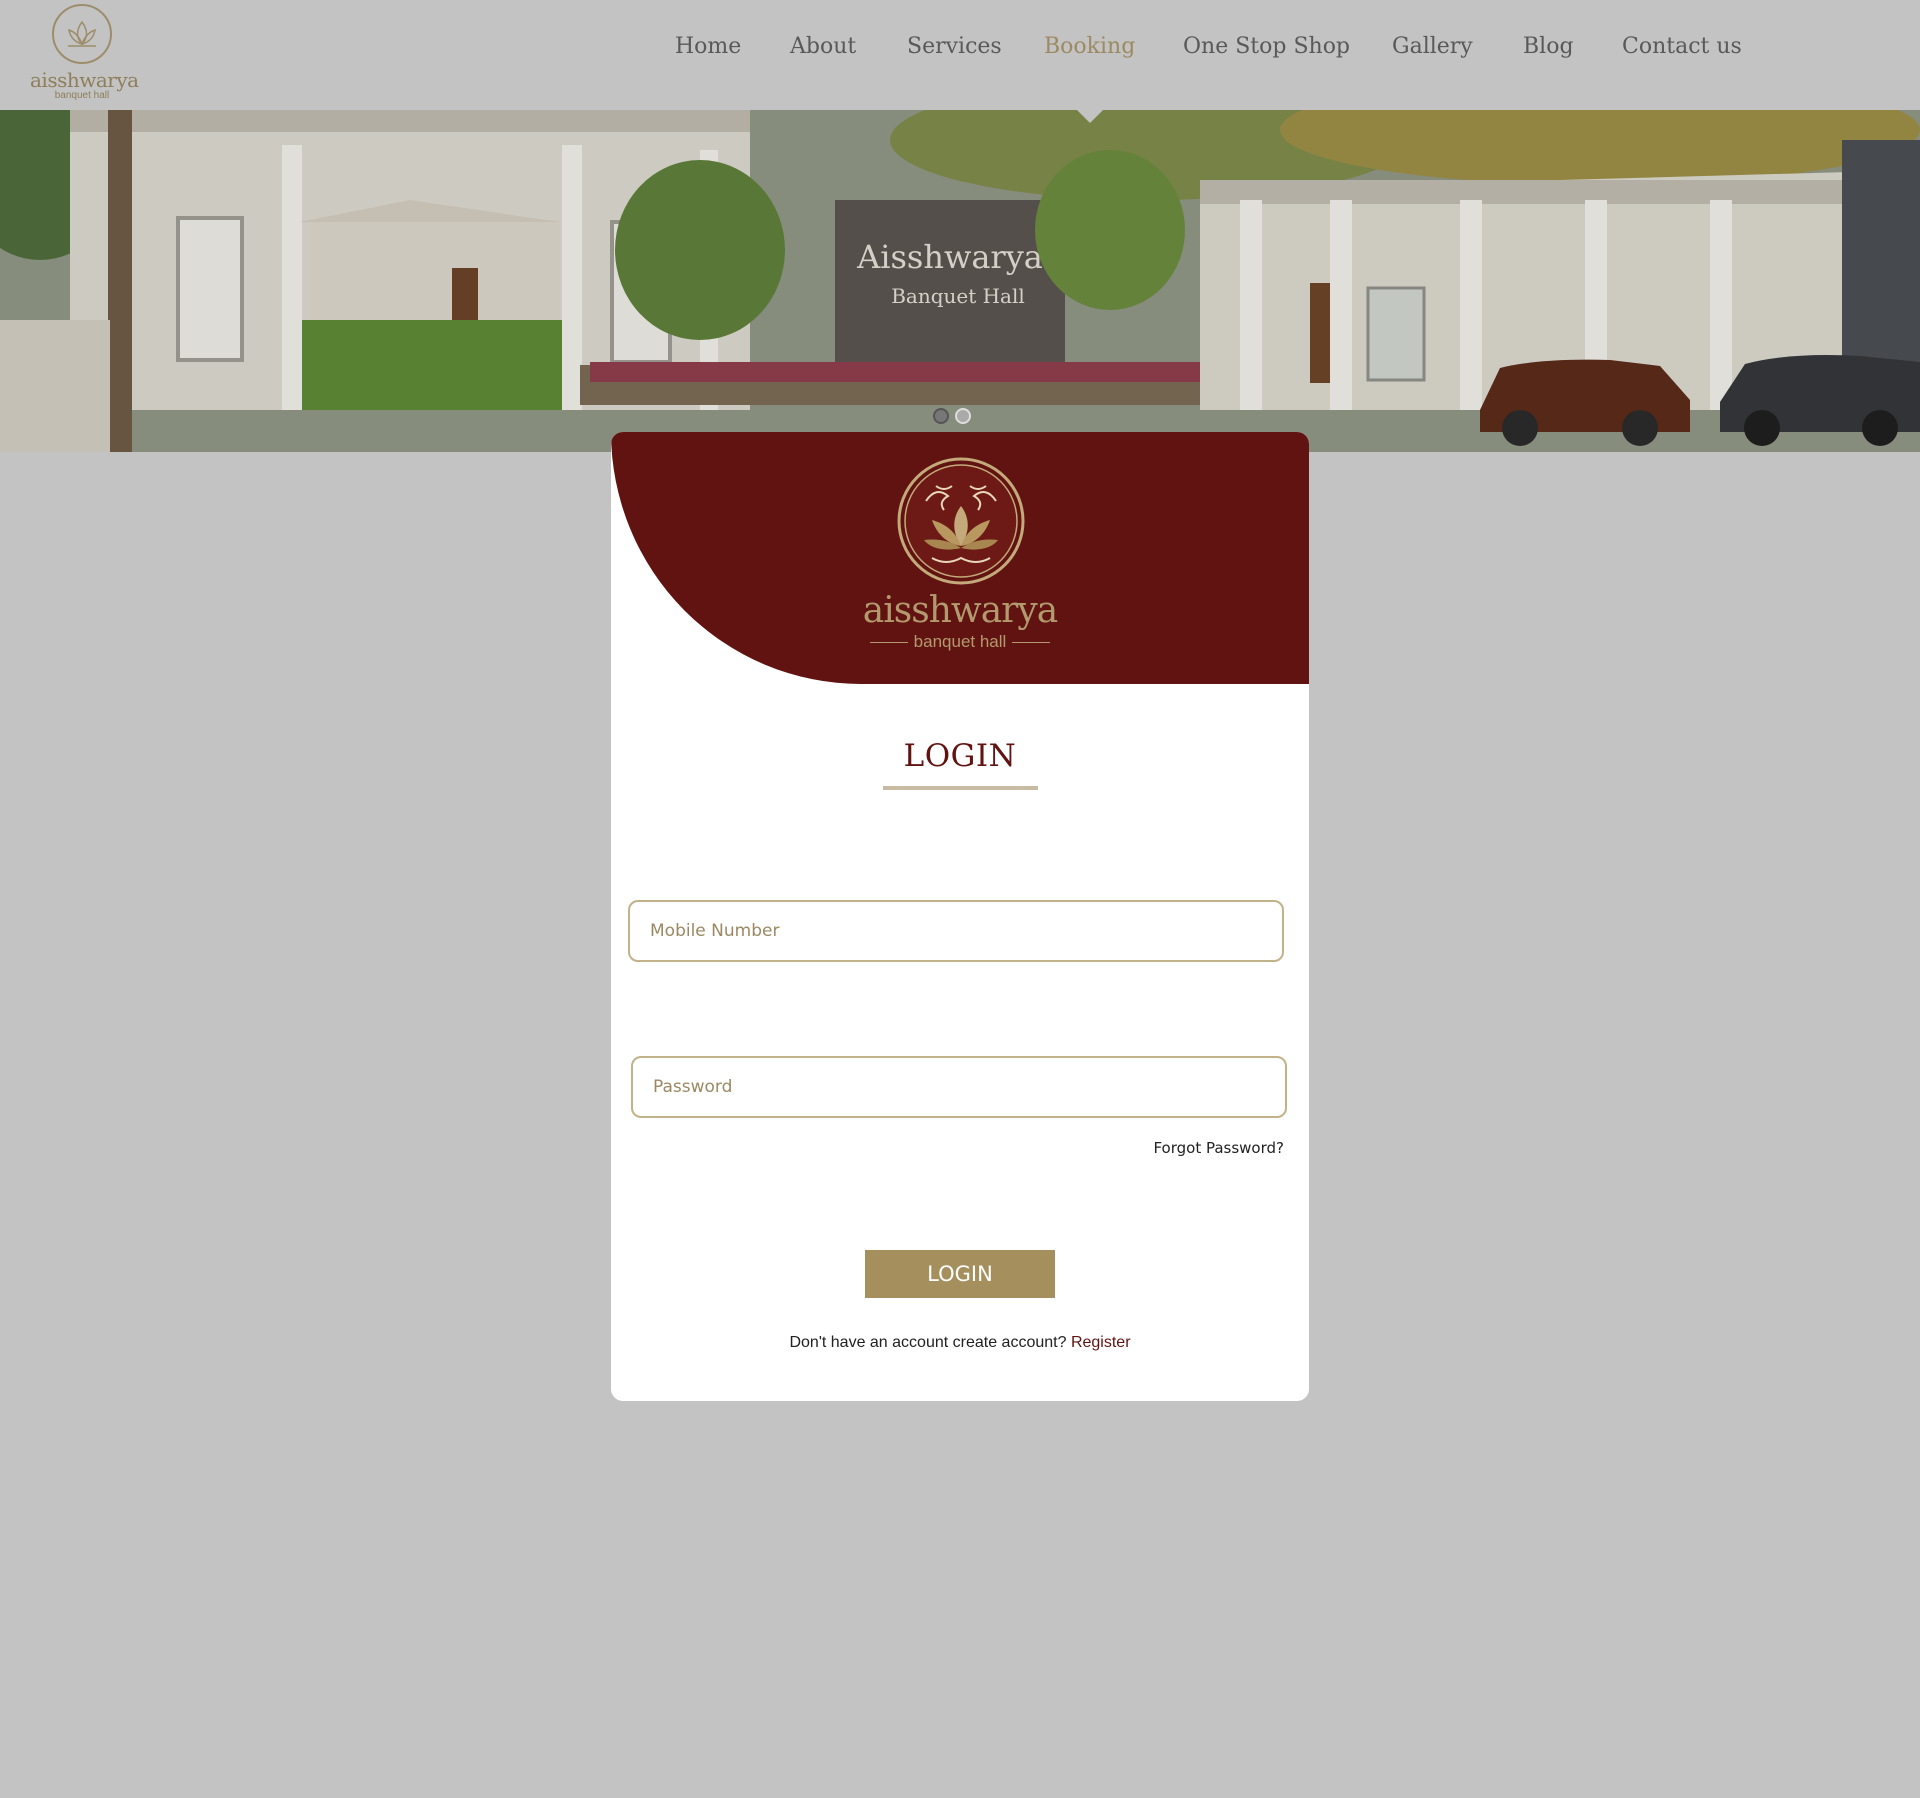  I want to click on card-logo-subtitle-row: banquet hall, so click(960, 642).